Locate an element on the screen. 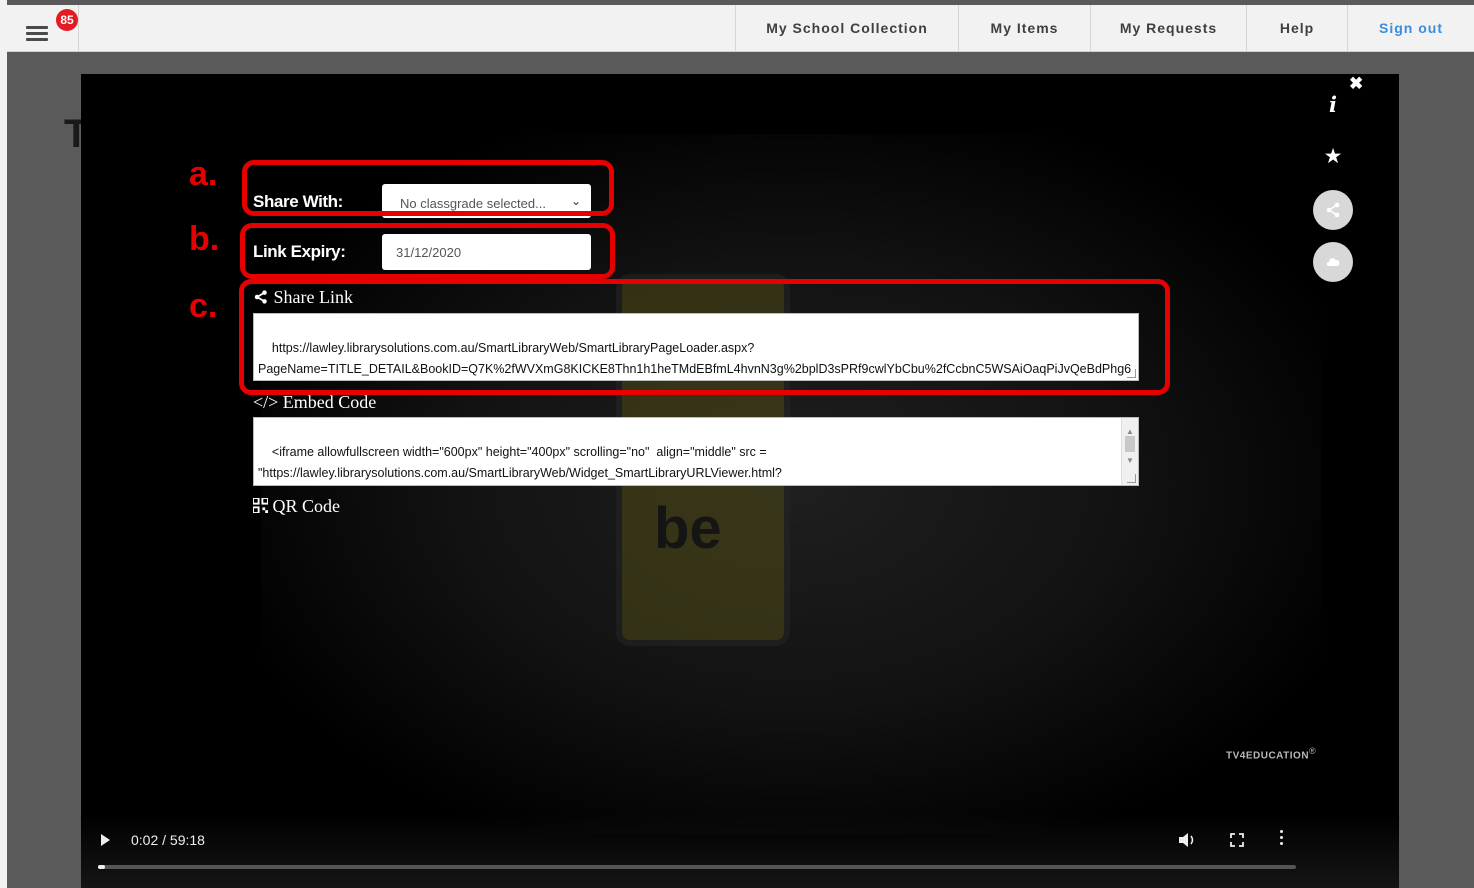  qr-code-label: QR Code is located at coordinates (306, 506).